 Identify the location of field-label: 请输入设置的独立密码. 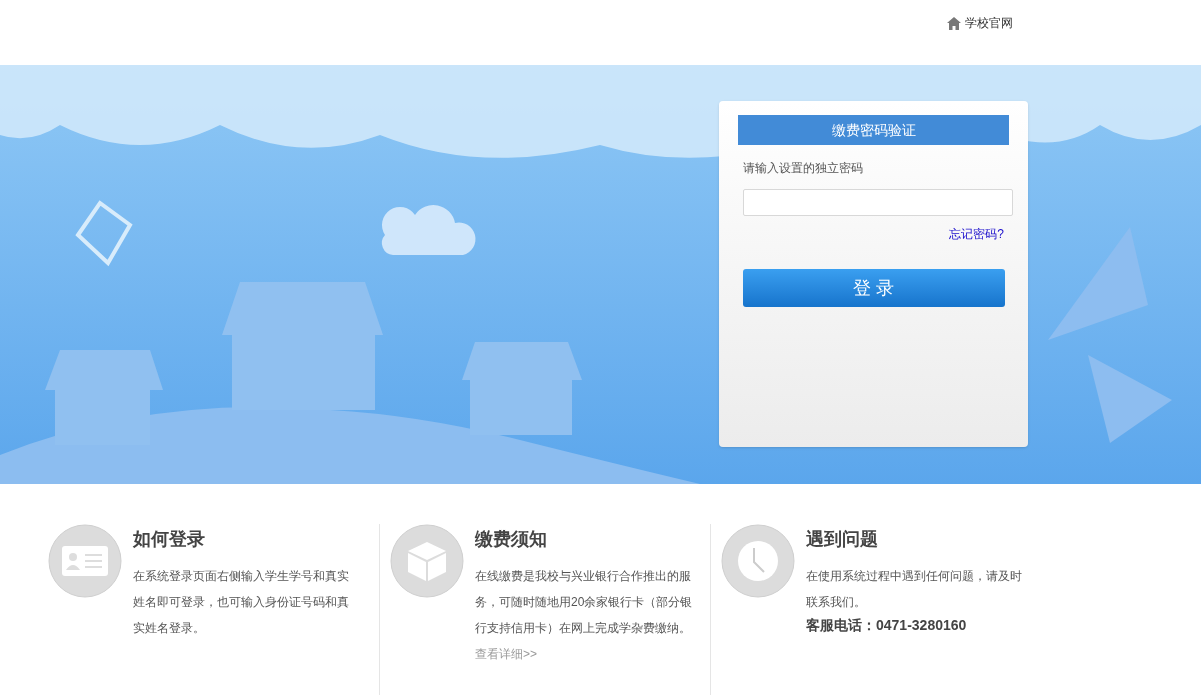
(803, 168).